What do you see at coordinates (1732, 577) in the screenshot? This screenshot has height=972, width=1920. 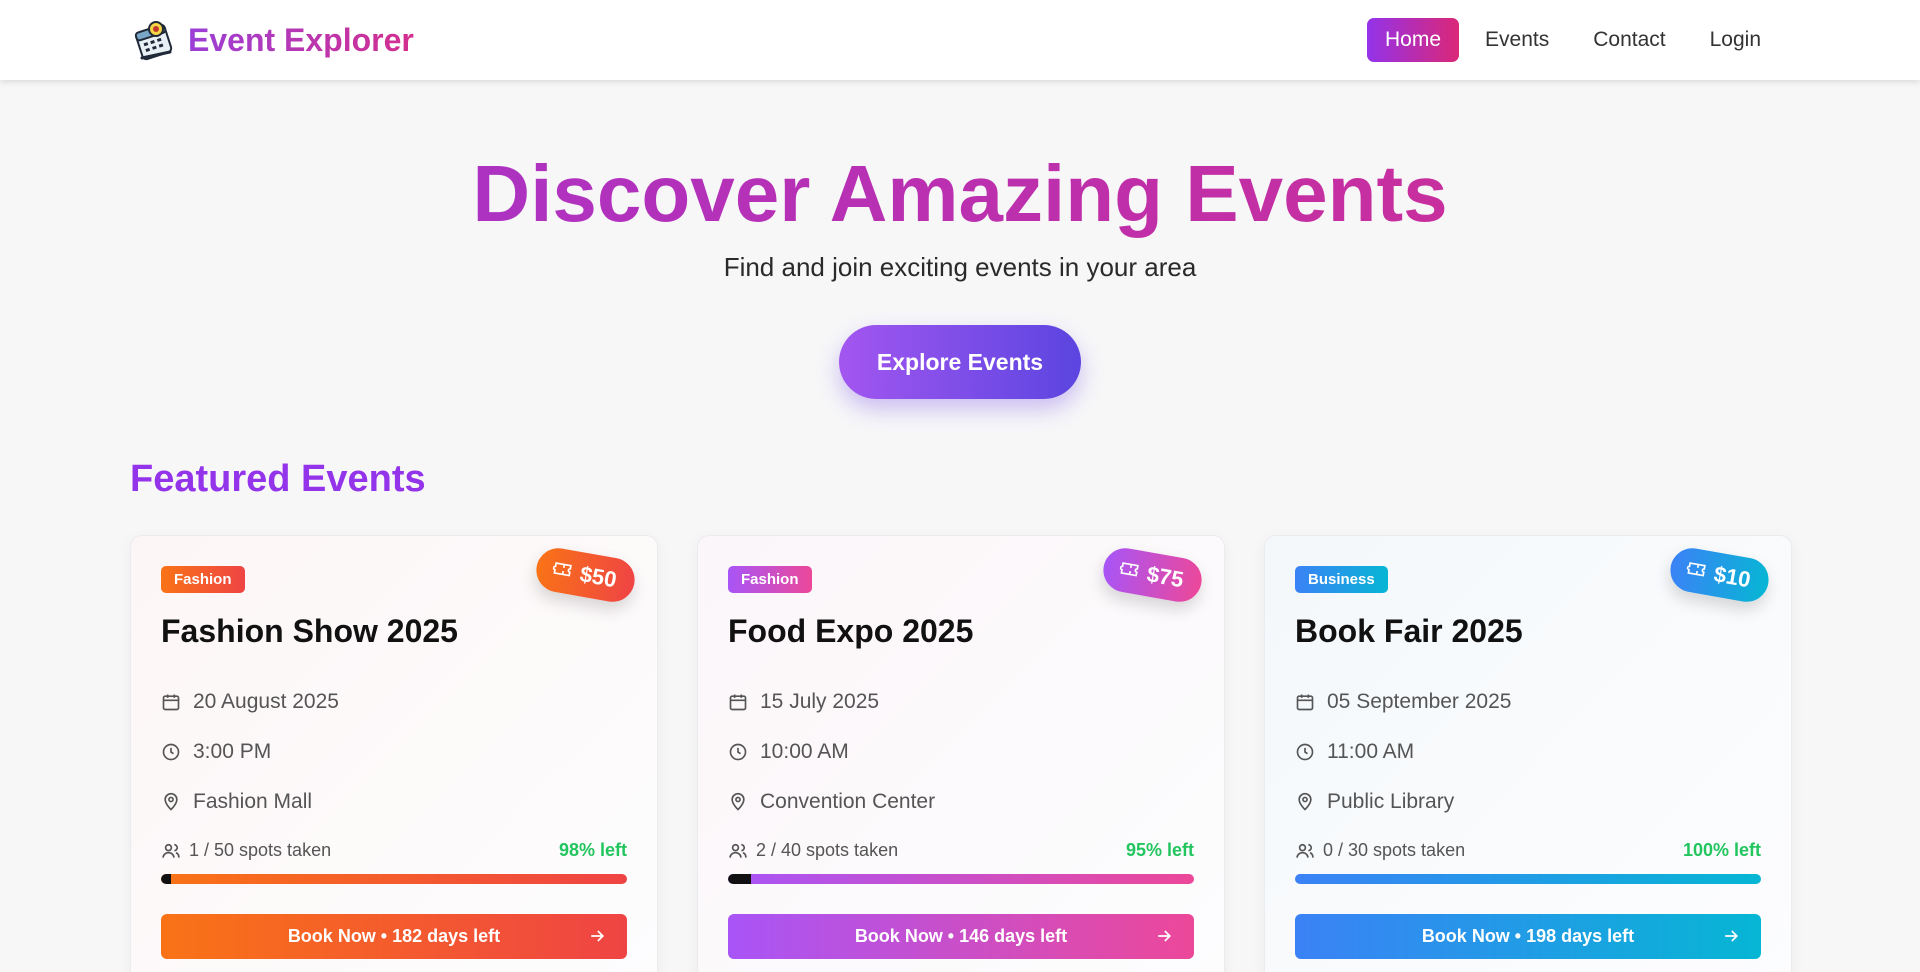 I see `price-value: $10` at bounding box center [1732, 577].